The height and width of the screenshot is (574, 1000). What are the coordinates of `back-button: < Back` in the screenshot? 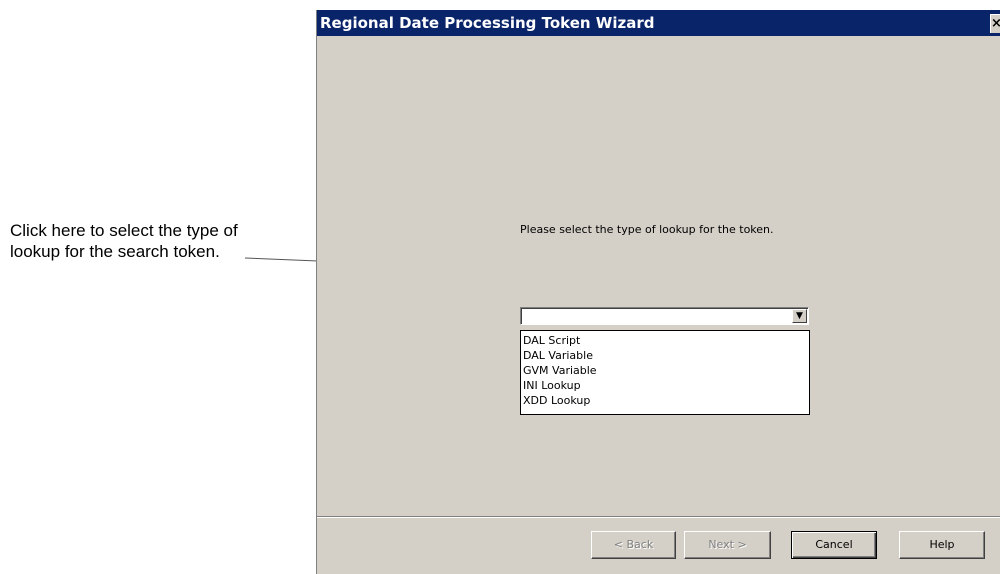 It's located at (633, 545).